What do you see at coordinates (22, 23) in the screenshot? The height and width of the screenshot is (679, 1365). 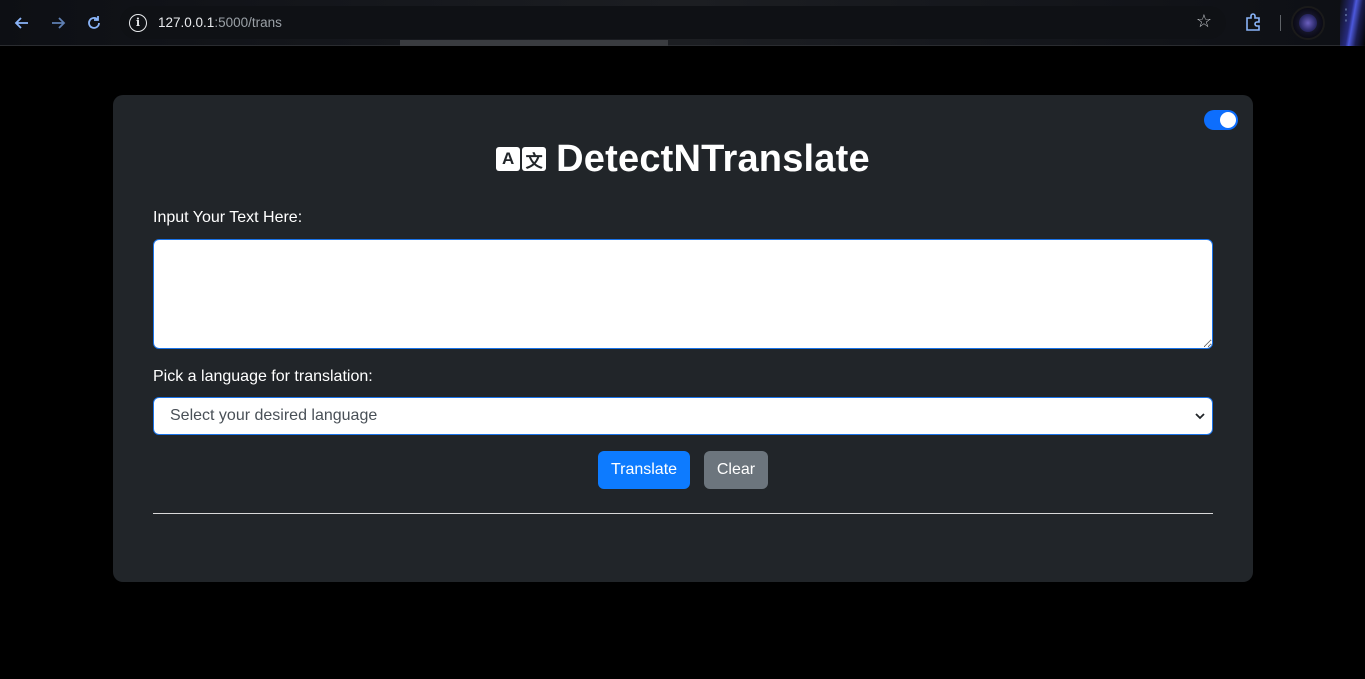 I see `back-arrow-icon` at bounding box center [22, 23].